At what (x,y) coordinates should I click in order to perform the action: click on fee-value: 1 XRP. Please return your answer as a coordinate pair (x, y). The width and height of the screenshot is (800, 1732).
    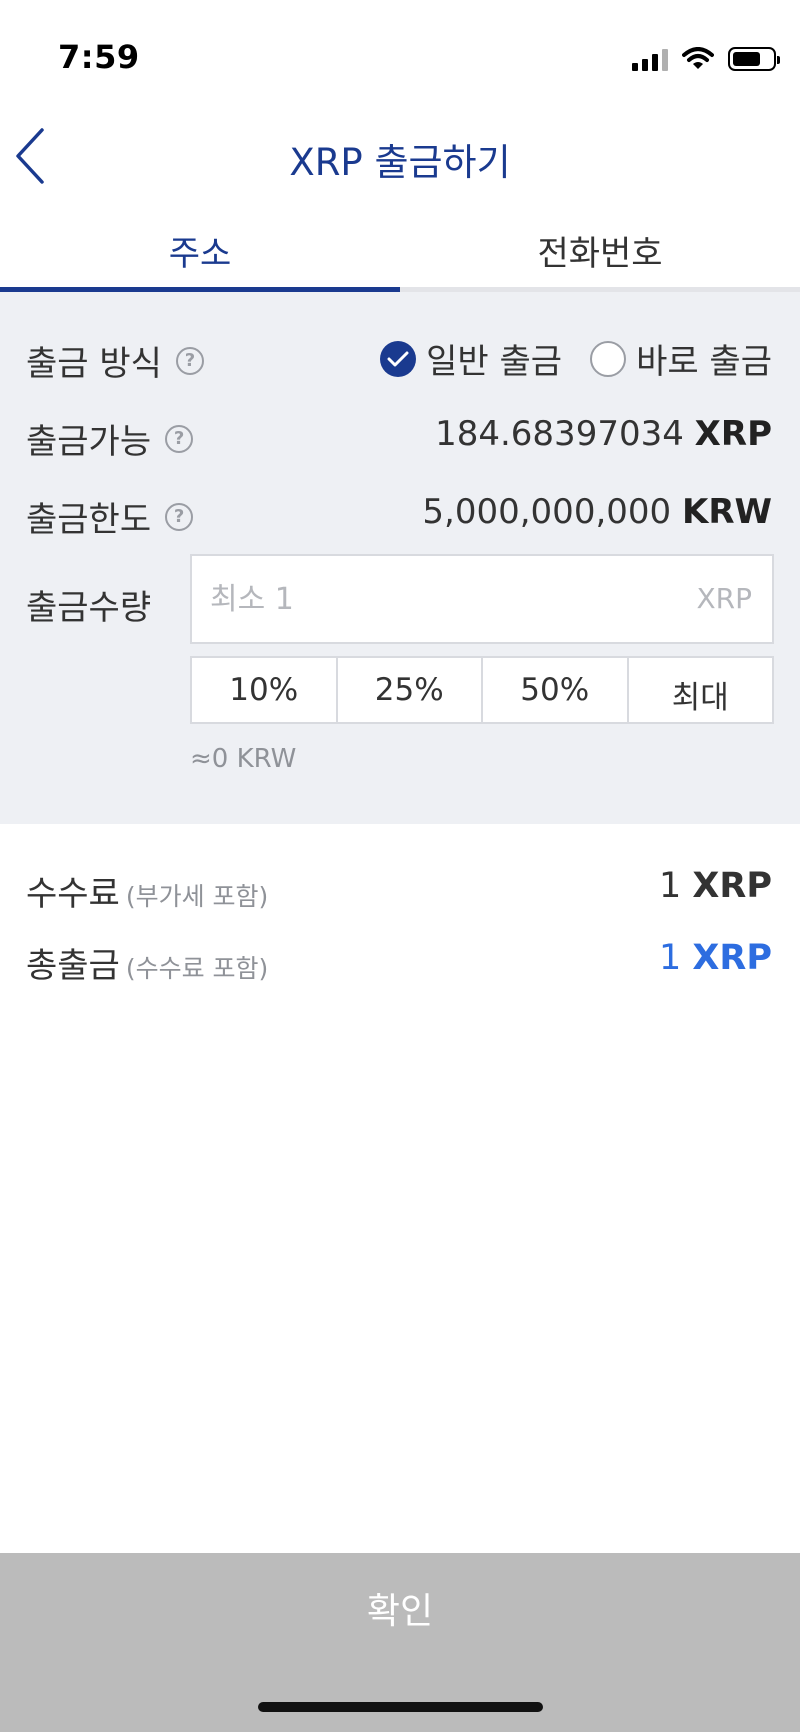
    Looking at the image, I should click on (715, 886).